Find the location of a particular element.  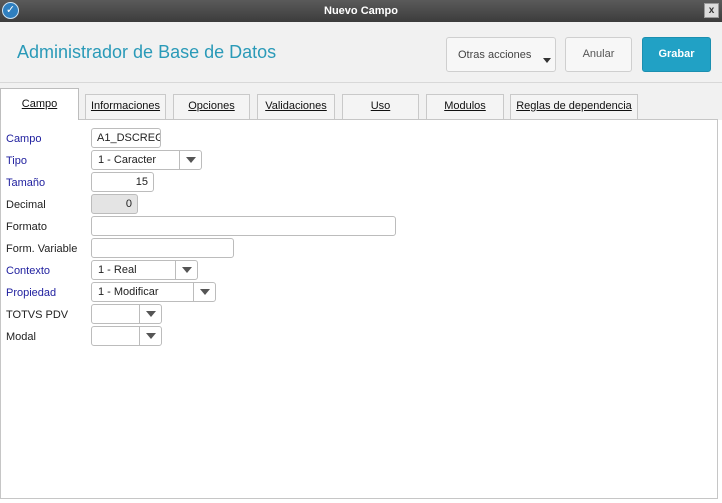

page-title: Administrador de Base de Datos is located at coordinates (147, 52).